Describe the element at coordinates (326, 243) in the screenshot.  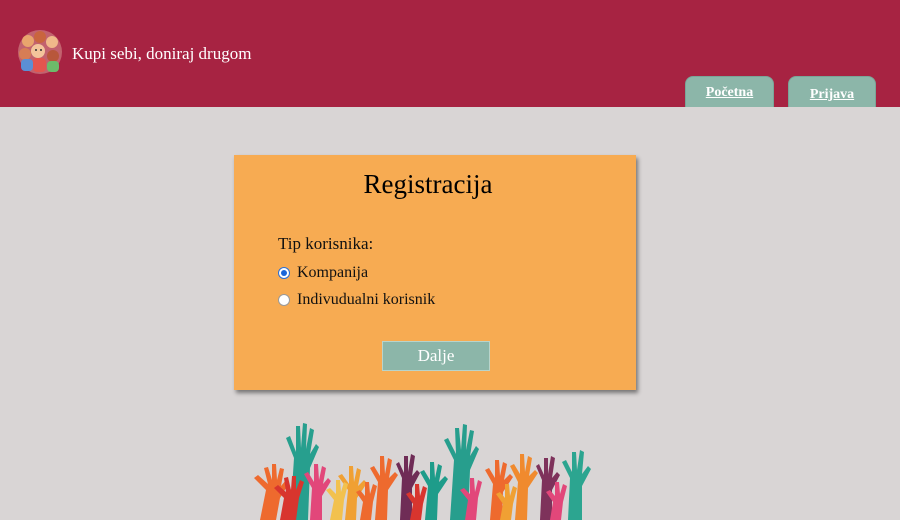
I see `user-type-label: Tip korisnika:` at that location.